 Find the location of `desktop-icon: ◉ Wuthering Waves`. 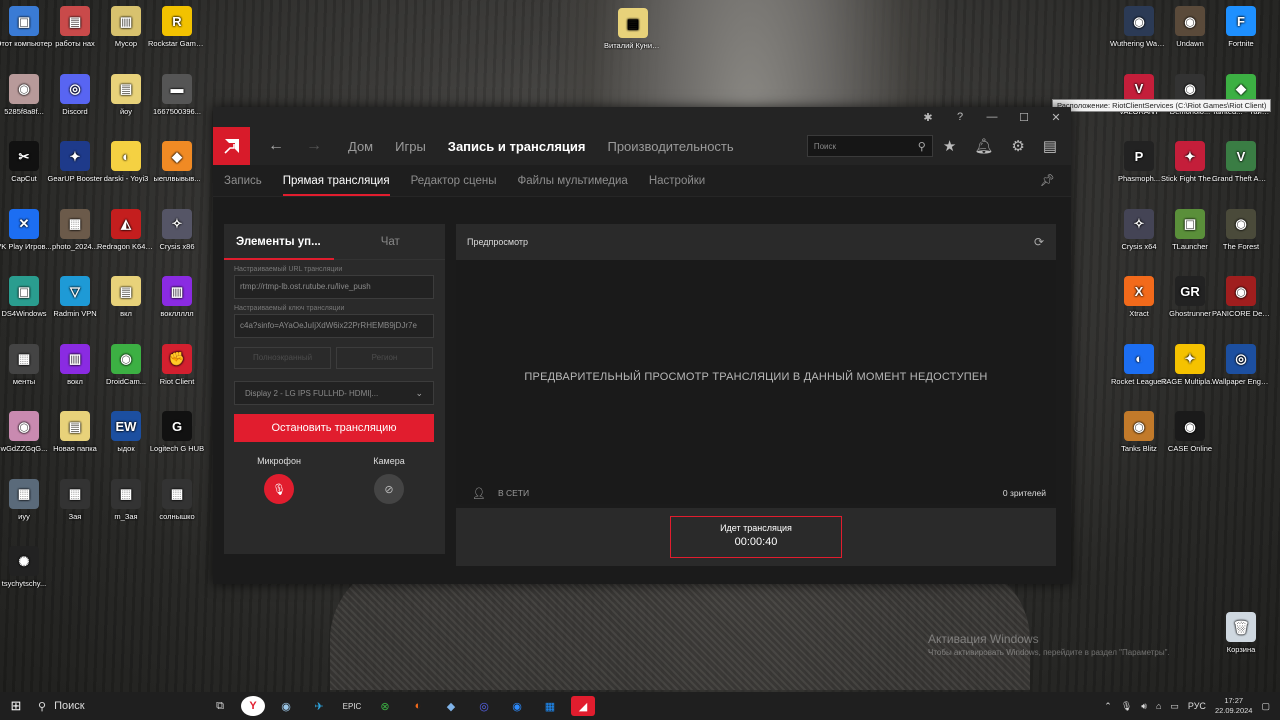

desktop-icon: ◉ Wuthering Waves is located at coordinates (1139, 27).